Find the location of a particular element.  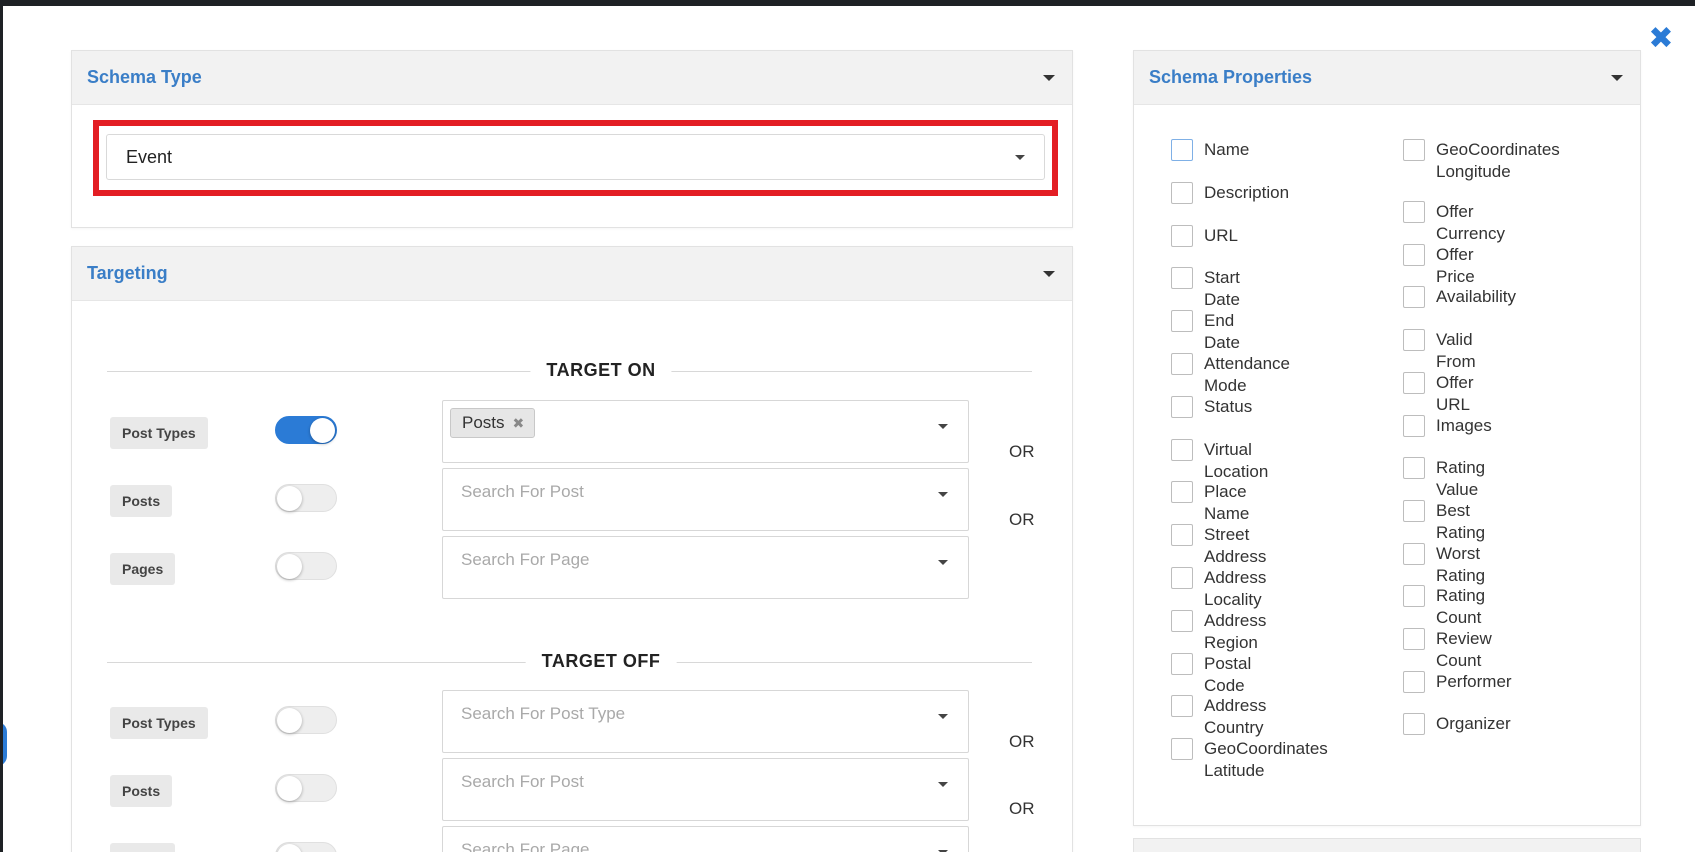

schema-type-select: Event is located at coordinates (575, 157).